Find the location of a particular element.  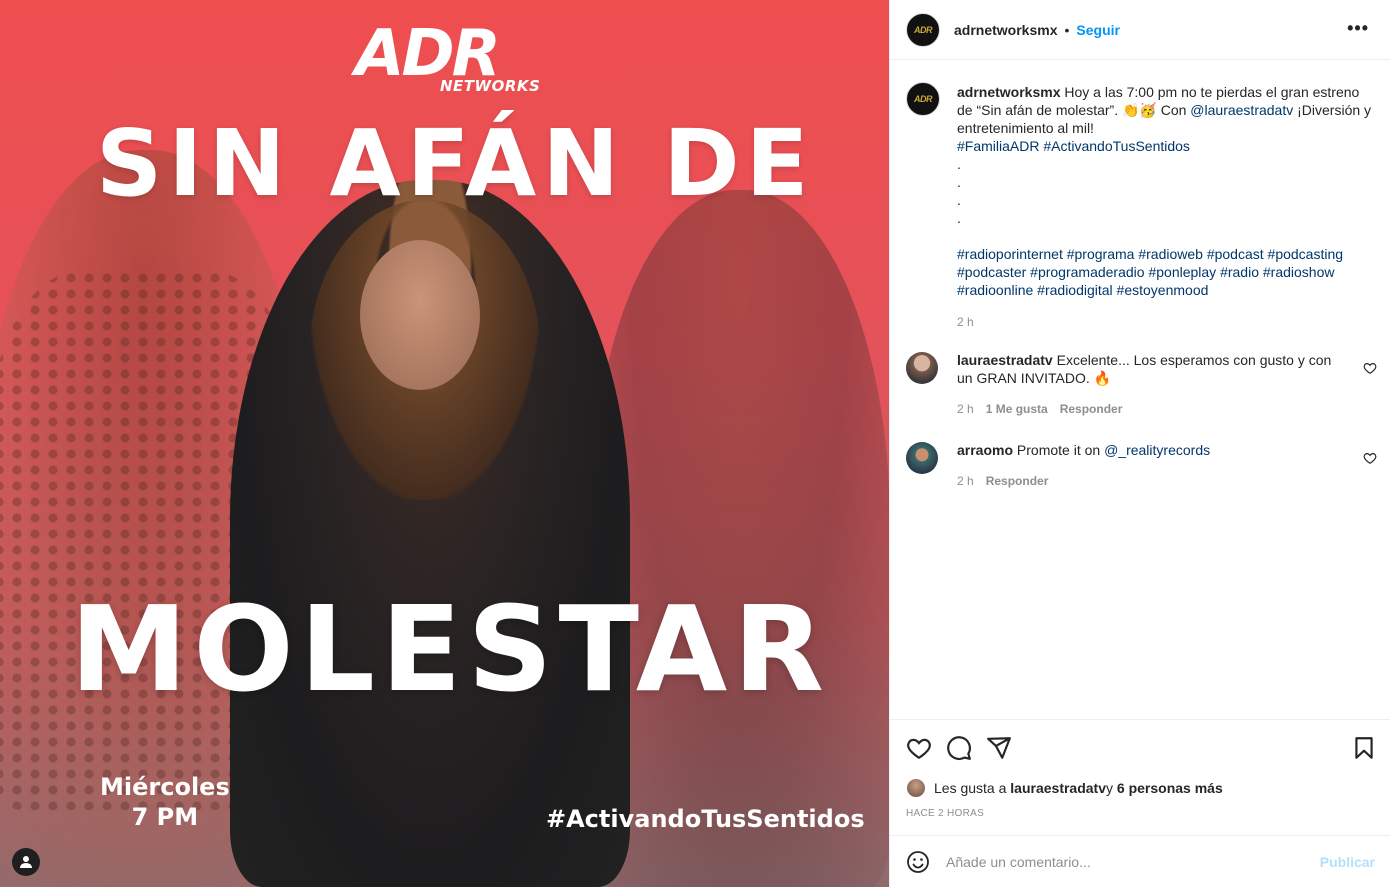

comment-meta: 2 h Responder is located at coordinates (1152, 481).